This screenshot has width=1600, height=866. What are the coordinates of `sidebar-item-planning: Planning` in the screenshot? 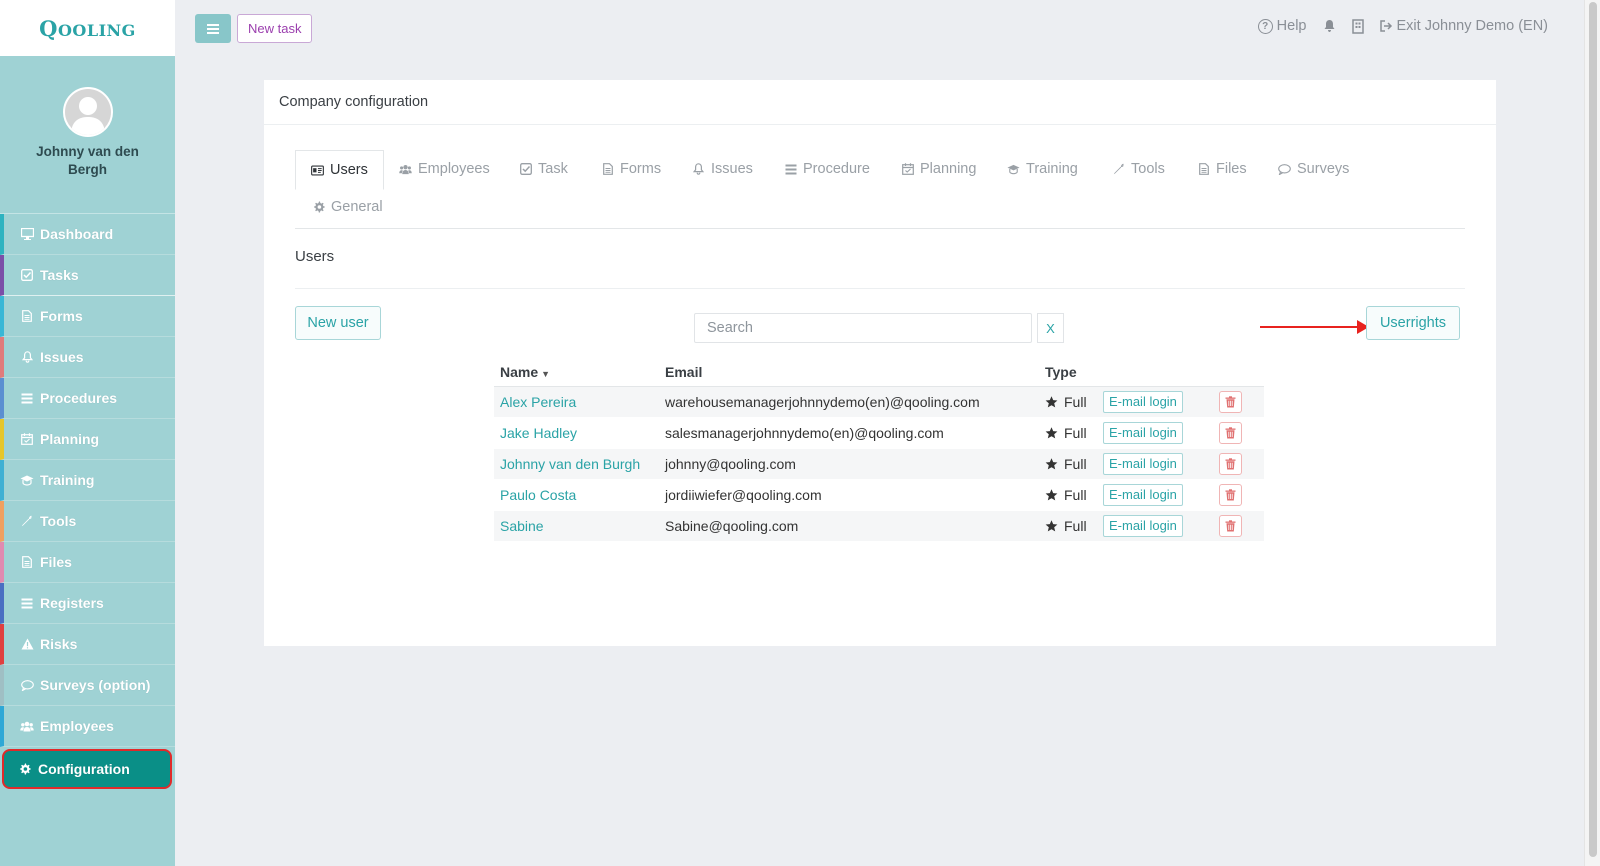 It's located at (87, 439).